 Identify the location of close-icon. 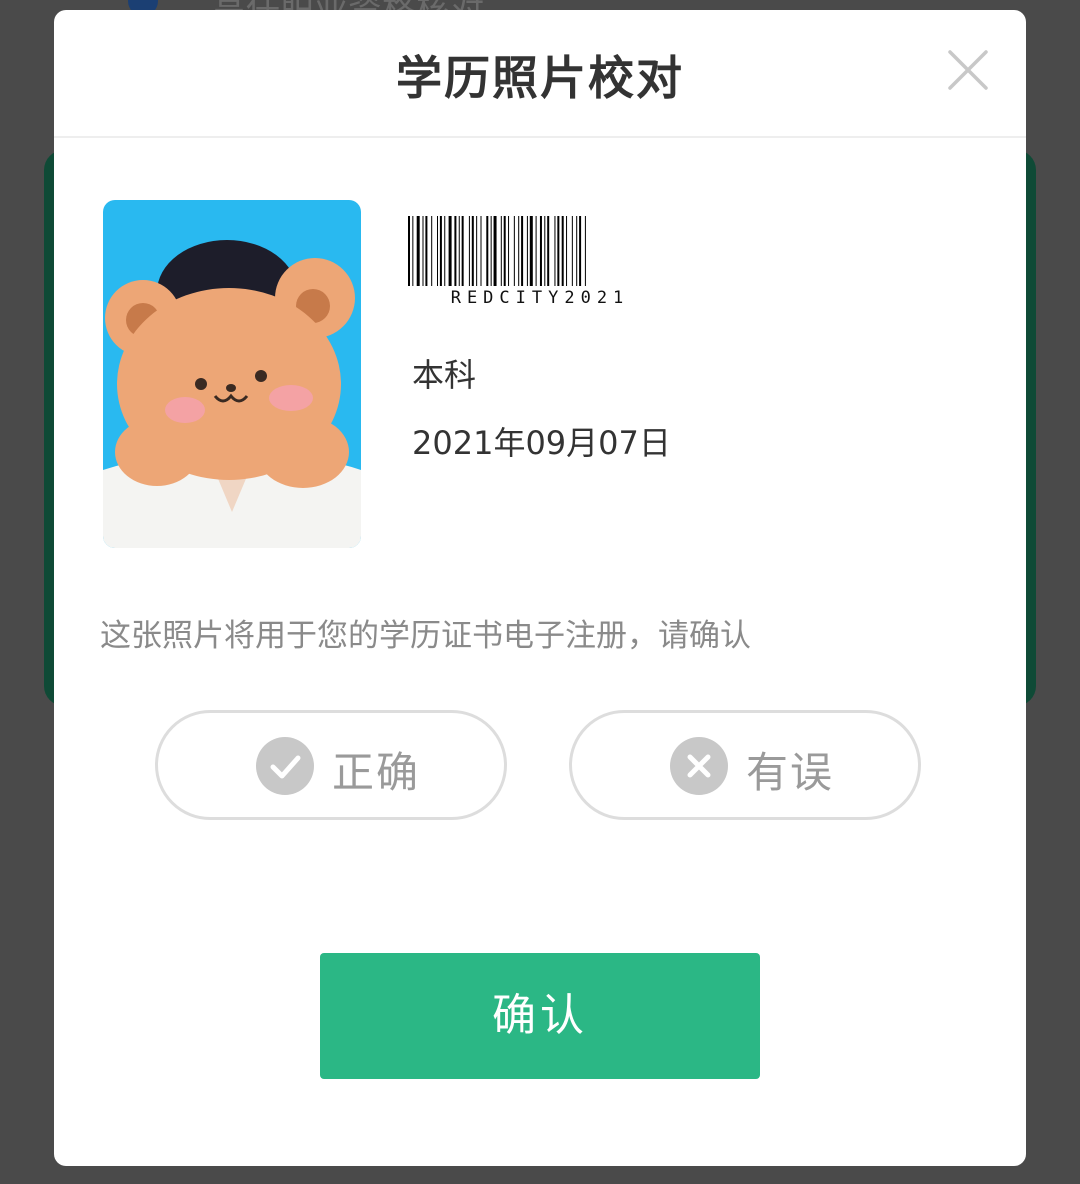
(968, 70).